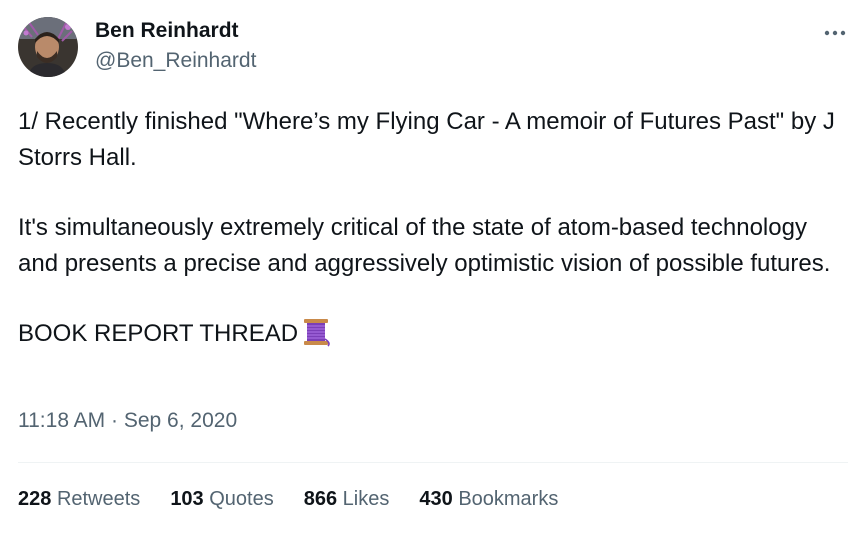 Image resolution: width=865 pixels, height=536 pixels. I want to click on retweets-label: Retweets, so click(98, 499).